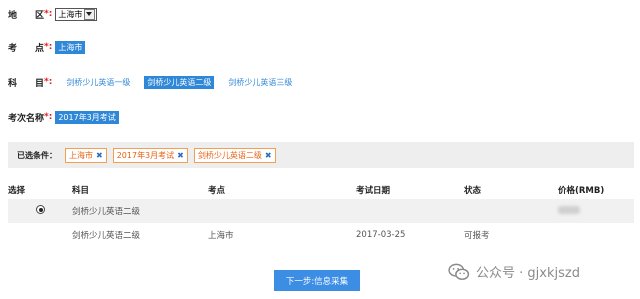 This screenshot has height=299, width=640. What do you see at coordinates (90, 14) in the screenshot?
I see `chevron-down-icon` at bounding box center [90, 14].